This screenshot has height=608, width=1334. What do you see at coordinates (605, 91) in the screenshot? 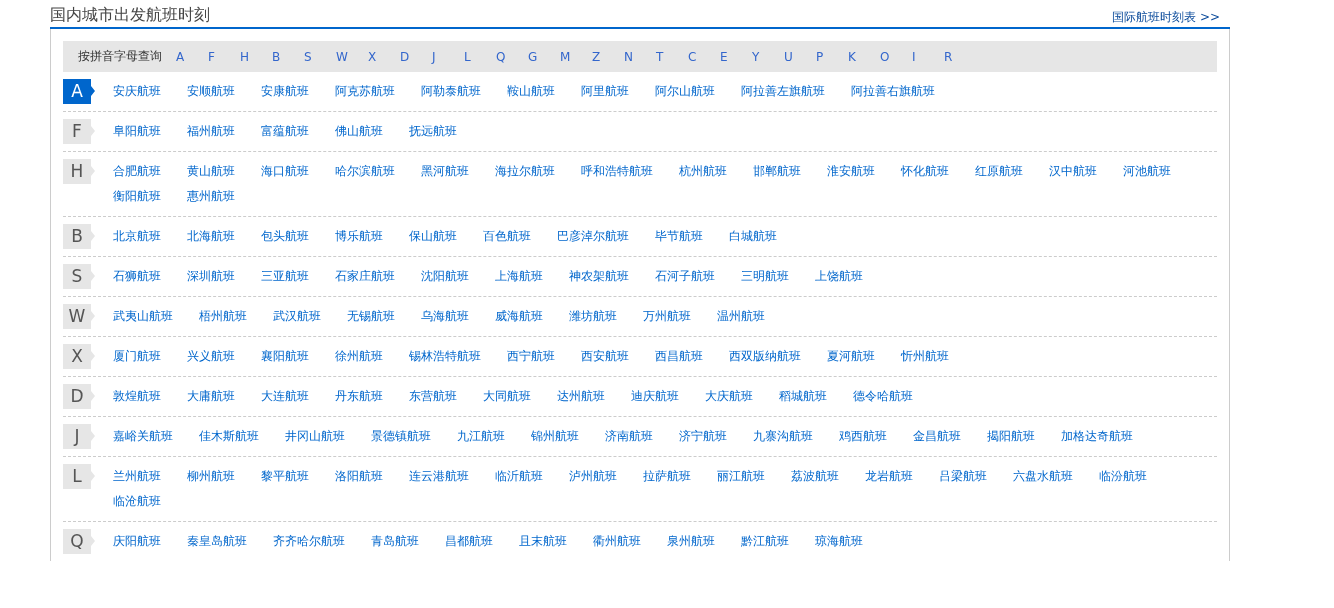
I see `city-flight-link: 阿里航班` at bounding box center [605, 91].